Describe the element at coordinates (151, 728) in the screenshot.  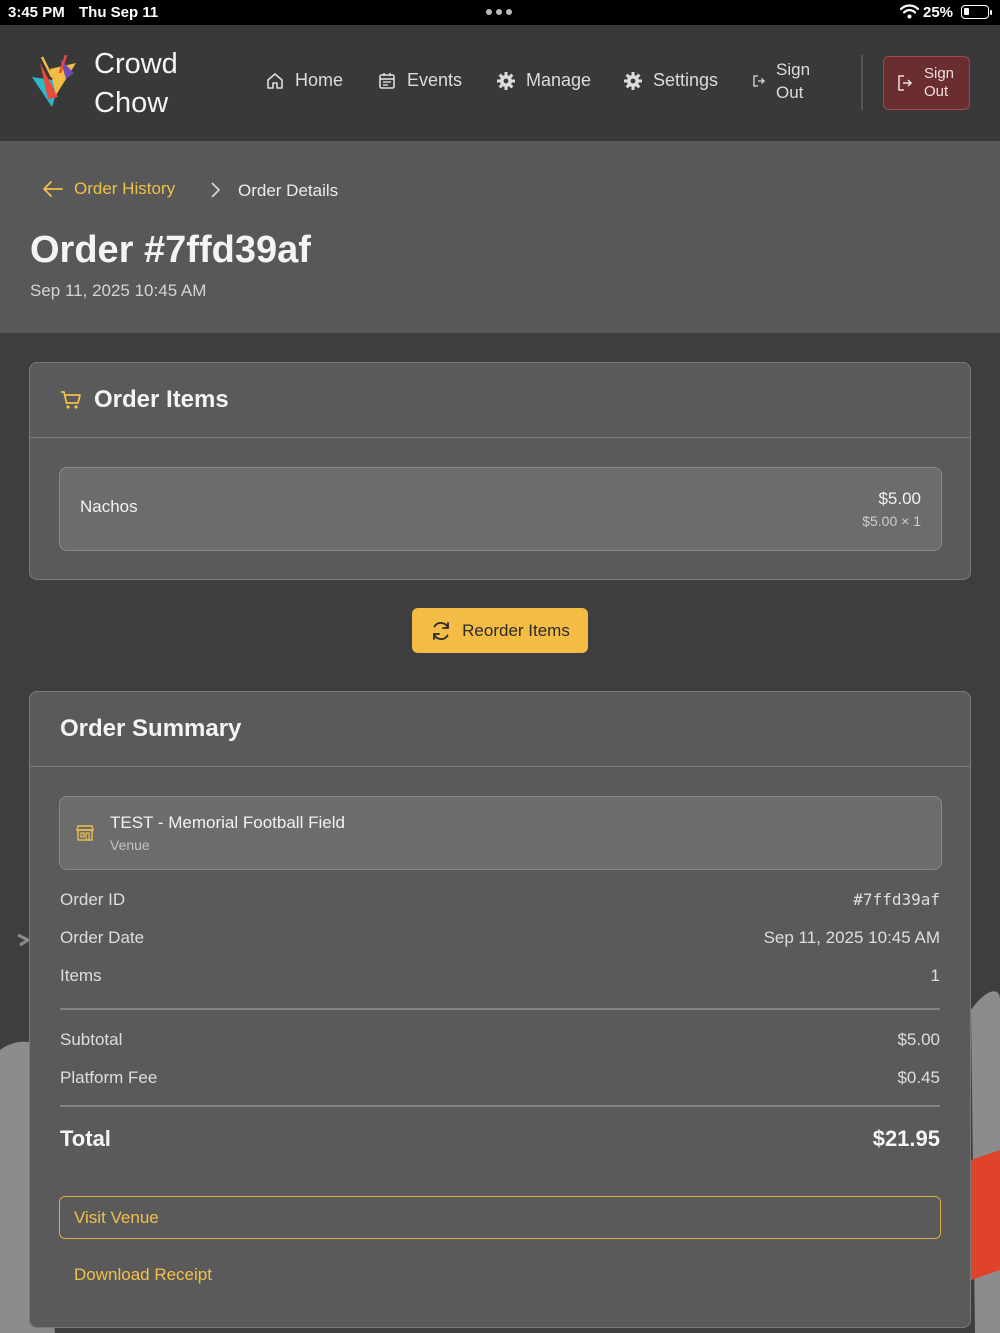
I see `order-summary-title: Order Summary` at that location.